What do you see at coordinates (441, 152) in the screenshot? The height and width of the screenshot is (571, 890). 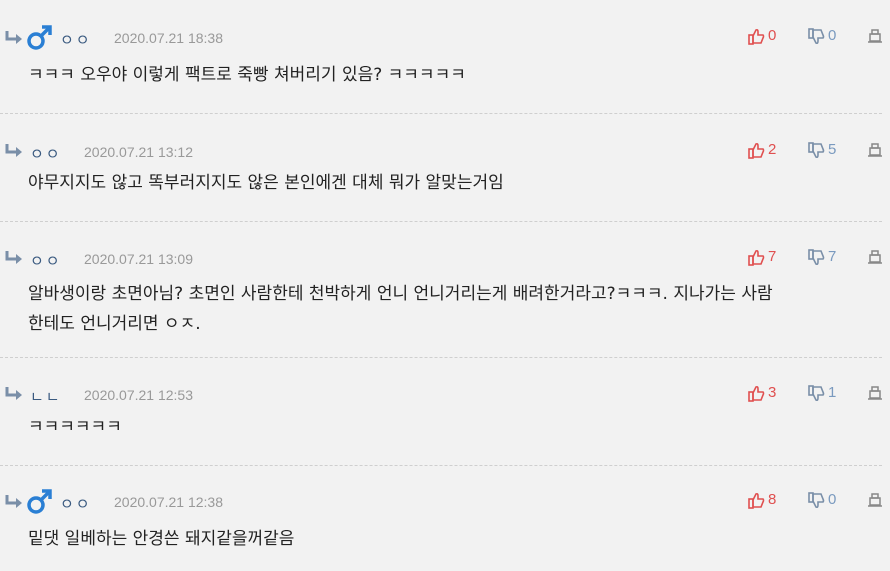 I see `comment-meta: ㅇㅇ 2020.07.21 13:12 2 5` at bounding box center [441, 152].